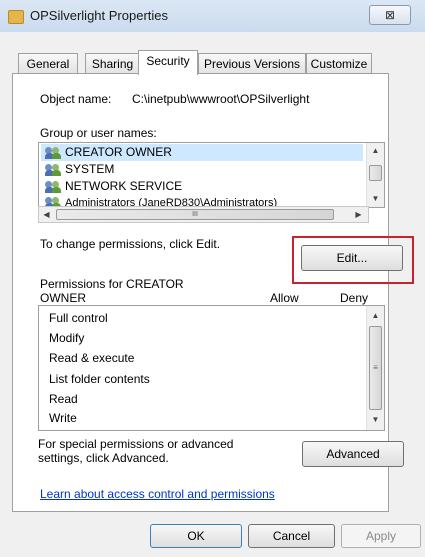 This screenshot has height=557, width=425. What do you see at coordinates (339, 63) in the screenshot?
I see `tab-customize: Customize` at bounding box center [339, 63].